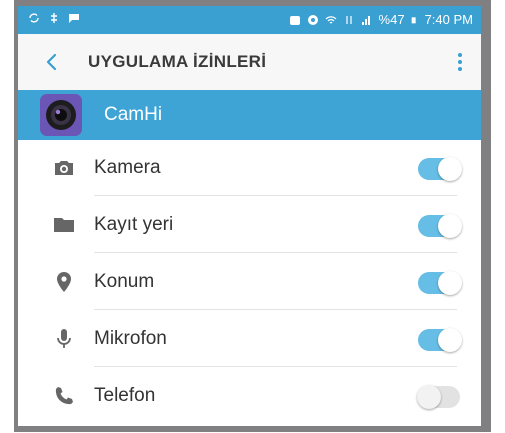 Image resolution: width=505 pixels, height=433 pixels. What do you see at coordinates (134, 224) in the screenshot?
I see `permission-label: Kayıt yeri` at bounding box center [134, 224].